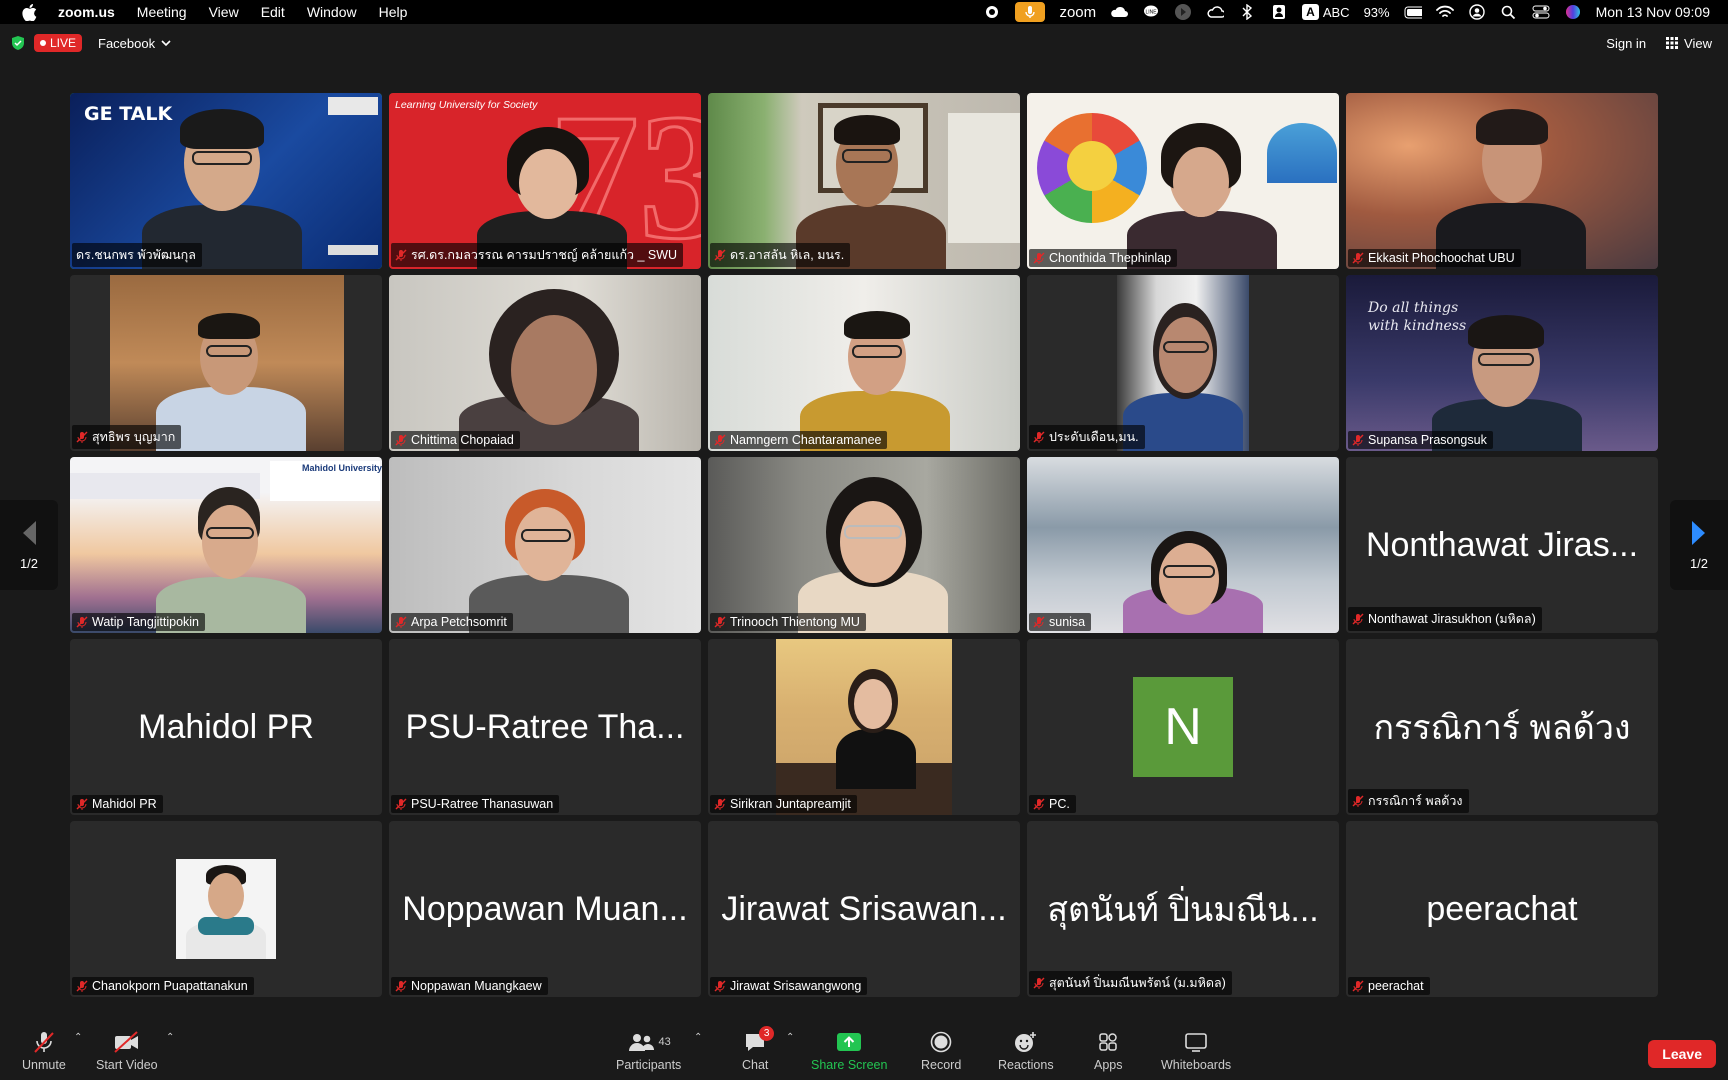 The image size is (1728, 1080). I want to click on start-video-button: Start Video, so click(127, 1051).